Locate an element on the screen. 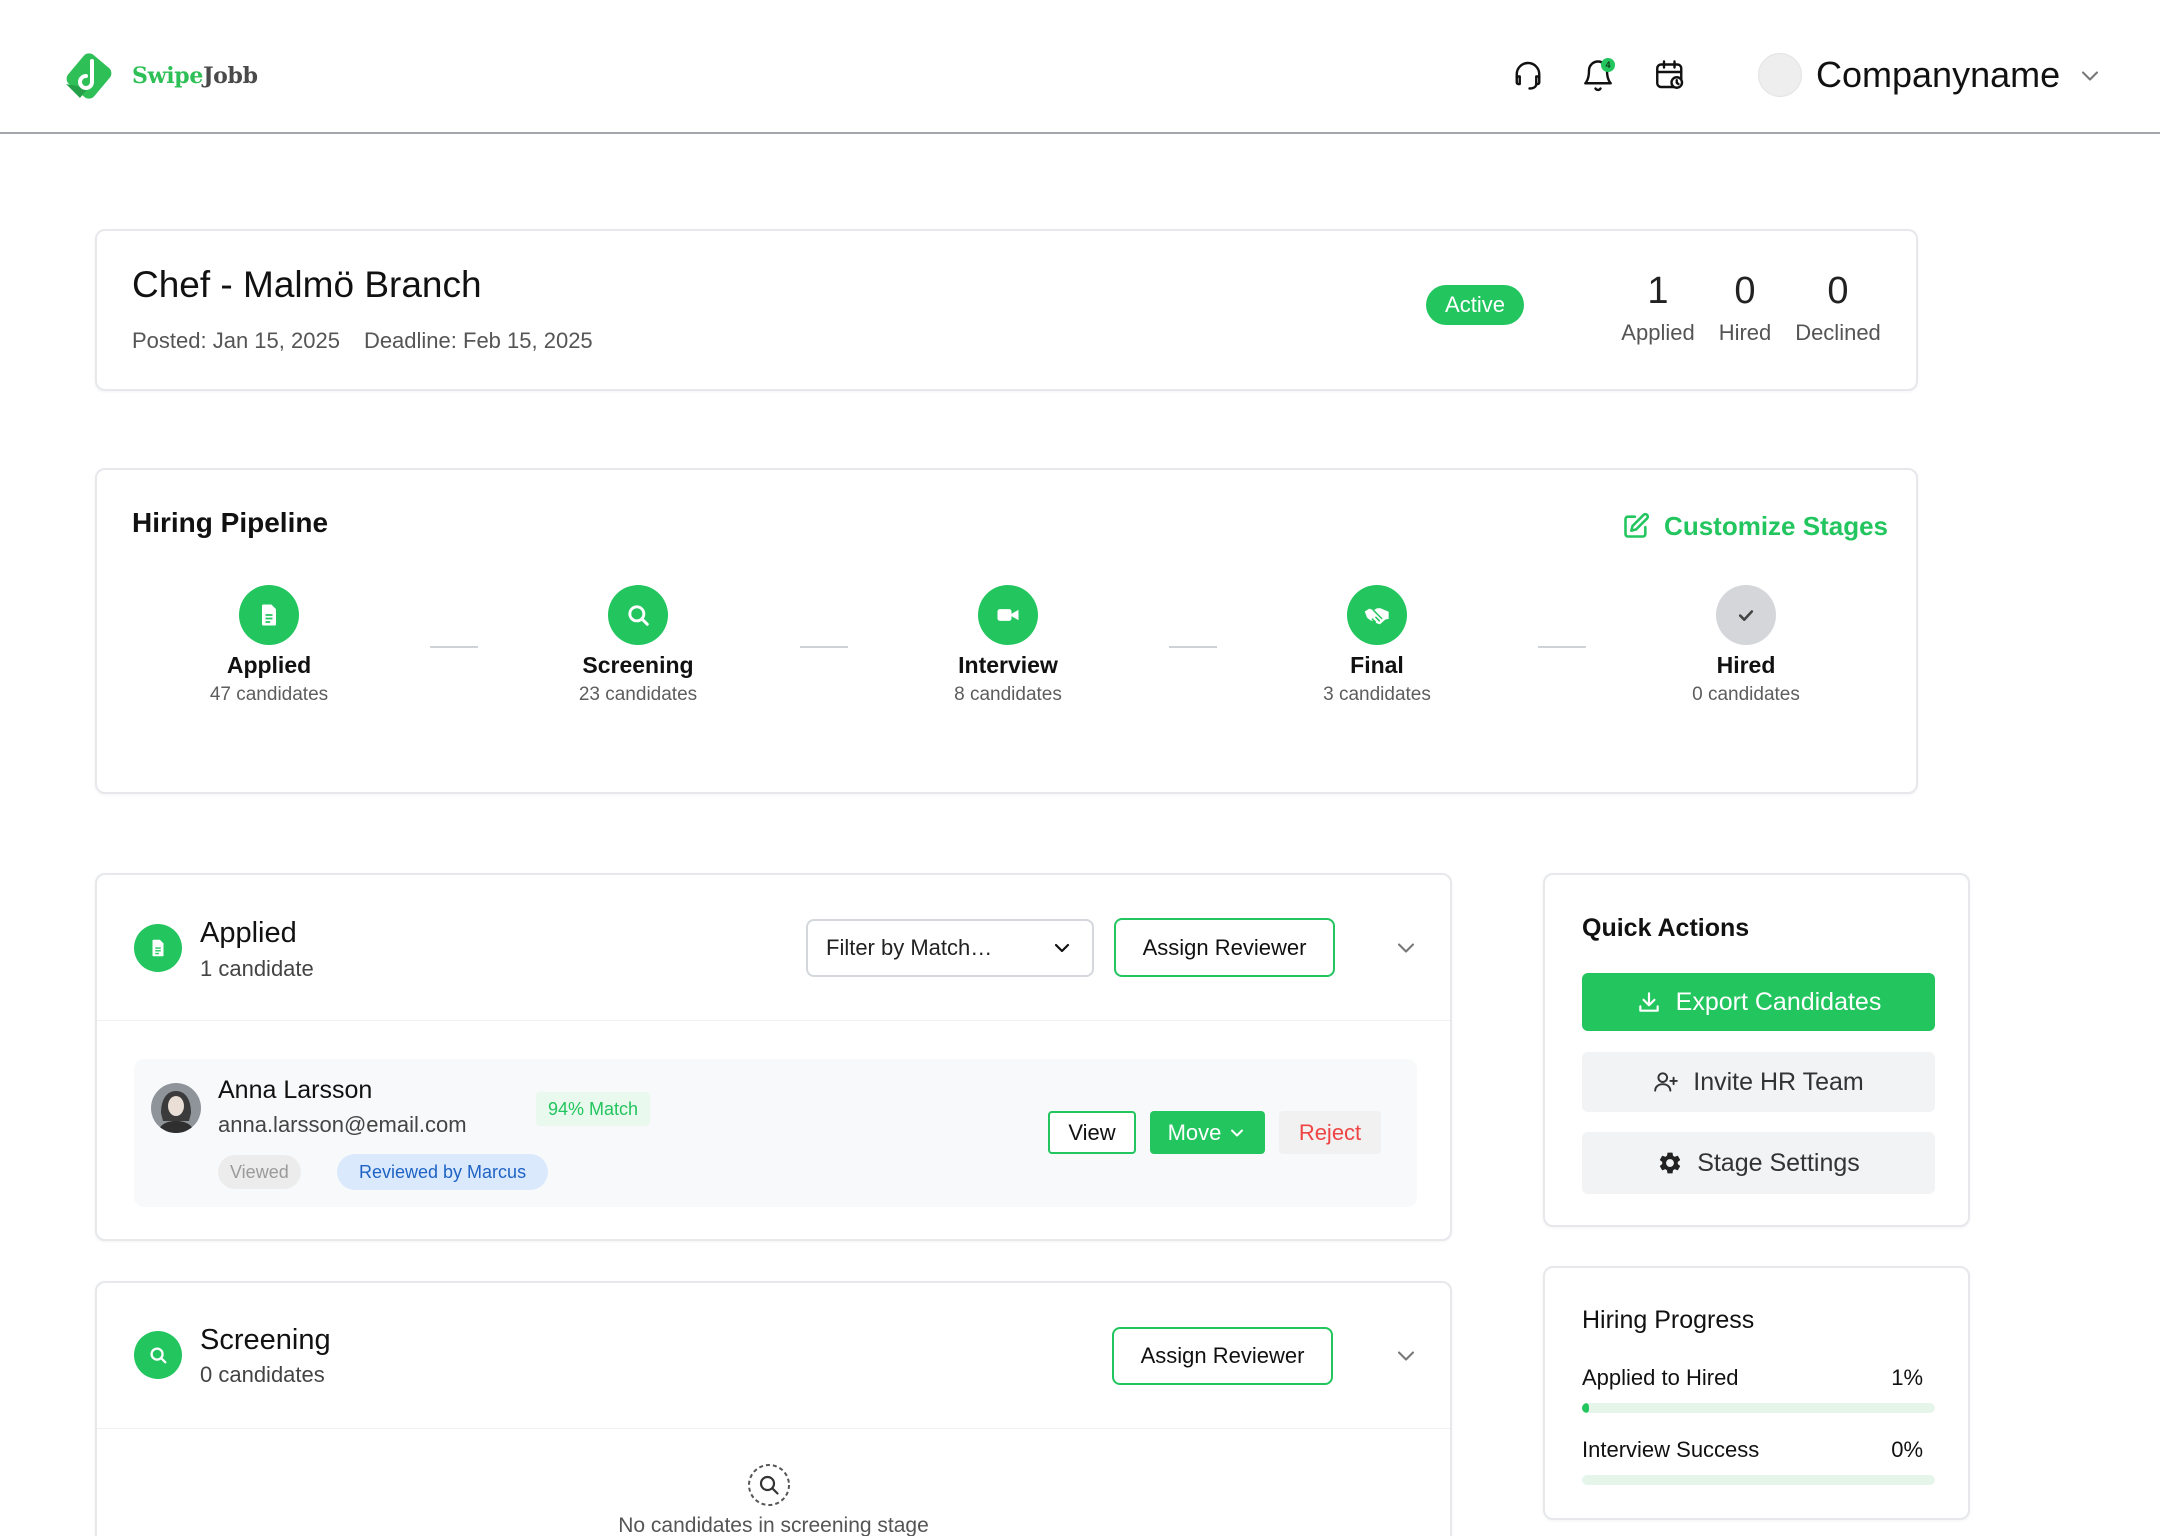 The image size is (2160, 1536). stage-count: 3 candidates is located at coordinates (1377, 694).